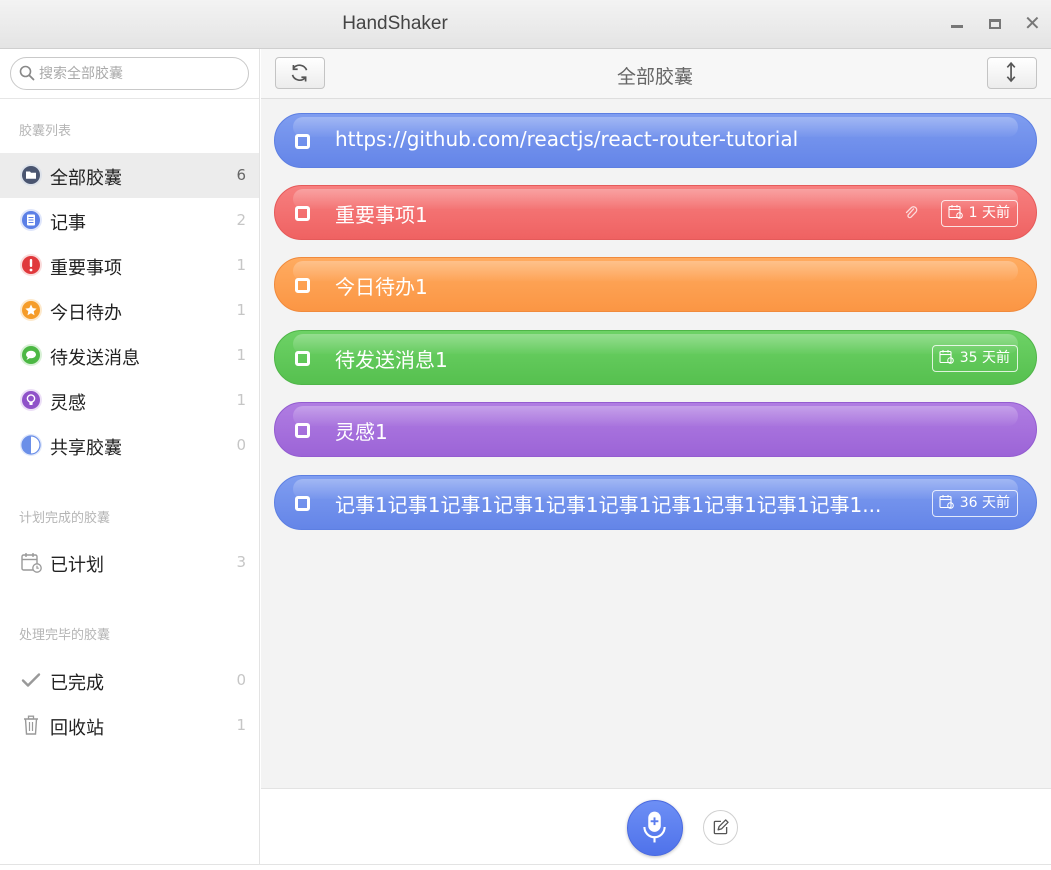 Image resolution: width=1051 pixels, height=870 pixels. I want to click on maximize-icon, so click(995, 24).